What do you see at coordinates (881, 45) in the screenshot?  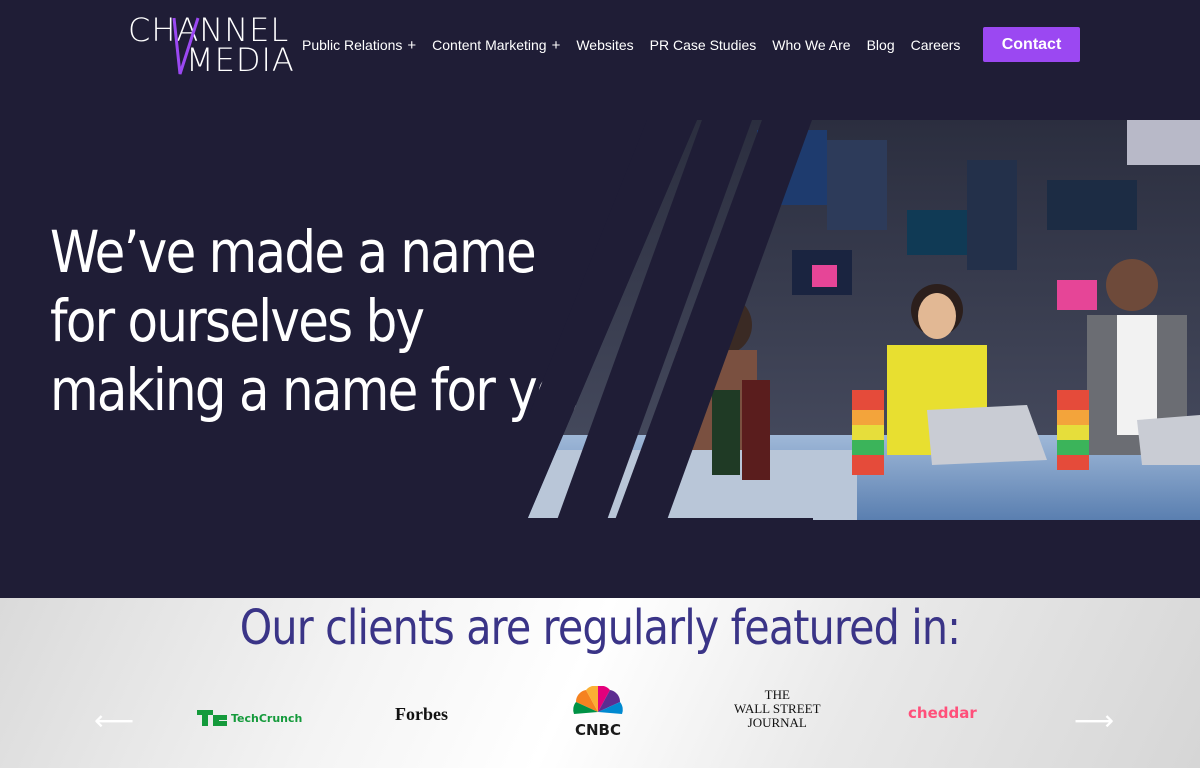 I see `nav-blog: Blog` at bounding box center [881, 45].